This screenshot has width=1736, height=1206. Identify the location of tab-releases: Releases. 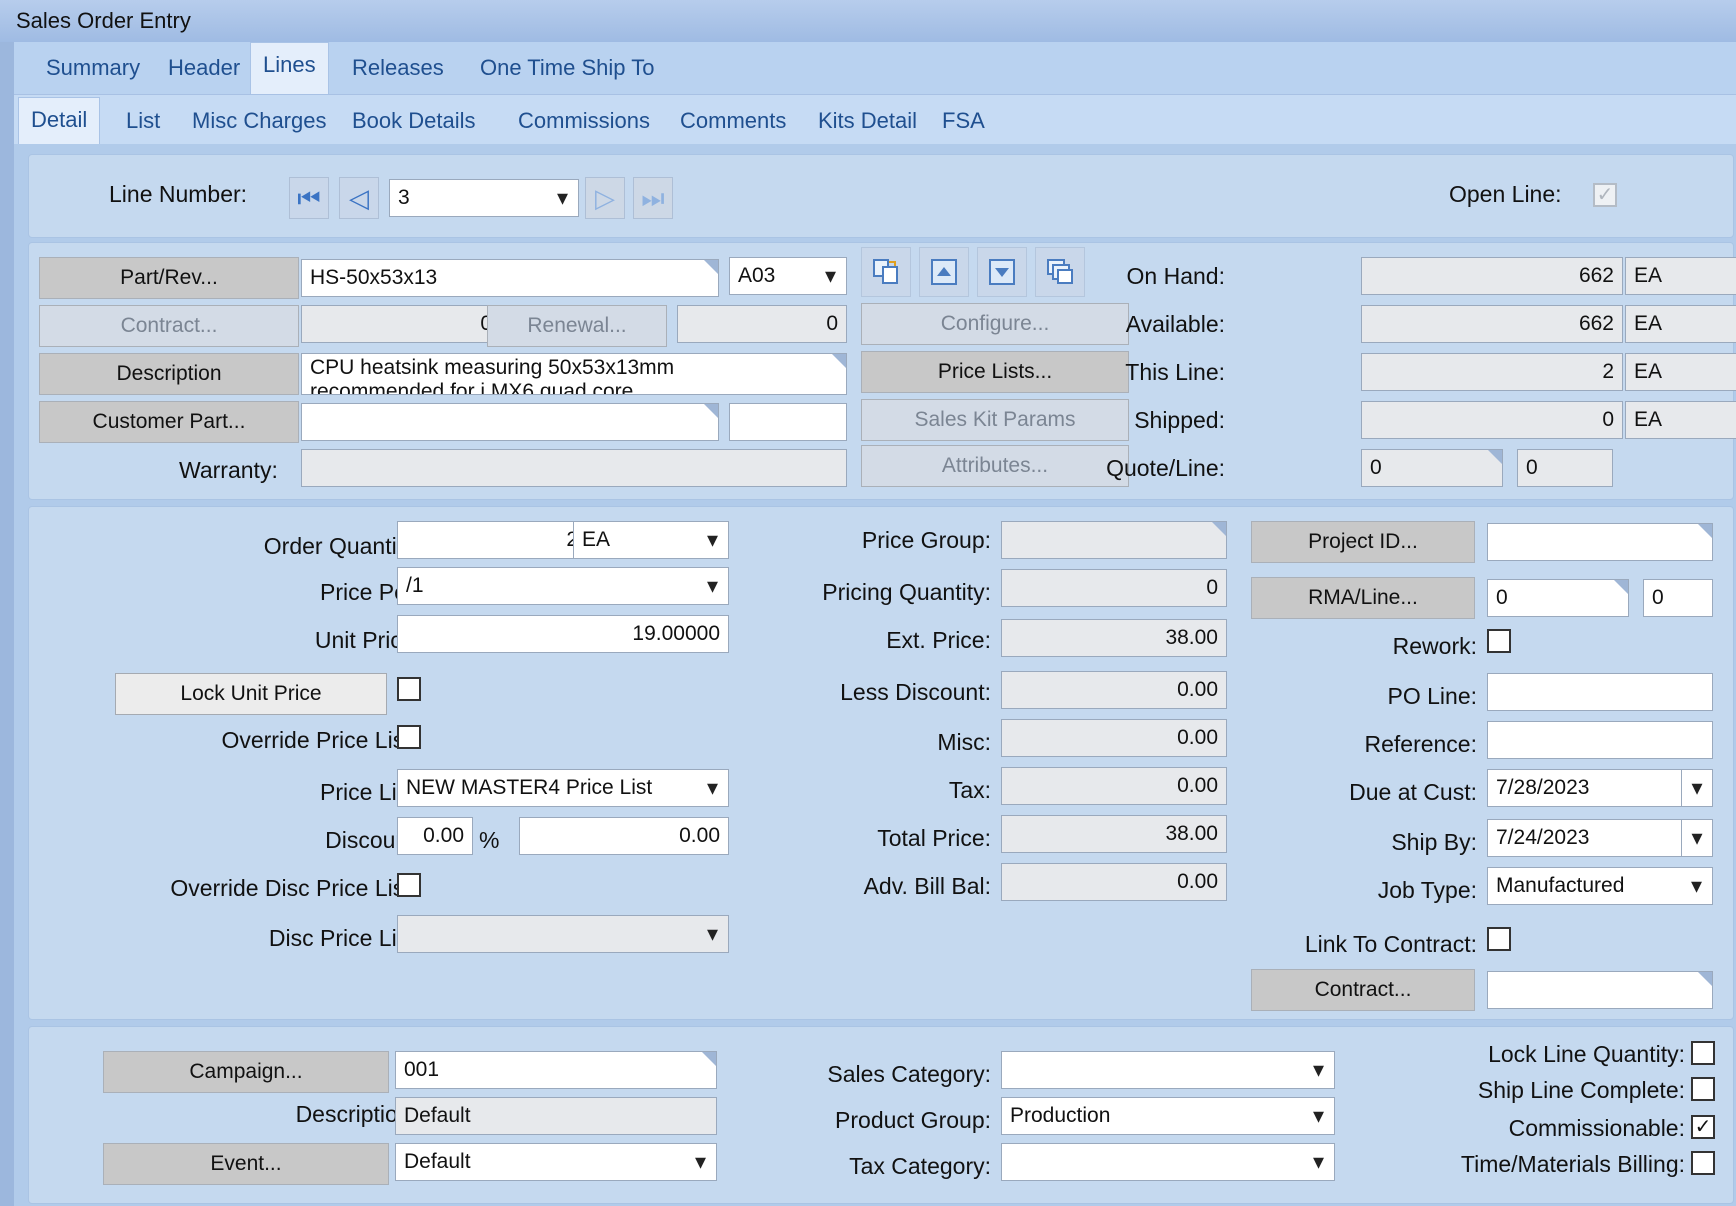
(398, 68).